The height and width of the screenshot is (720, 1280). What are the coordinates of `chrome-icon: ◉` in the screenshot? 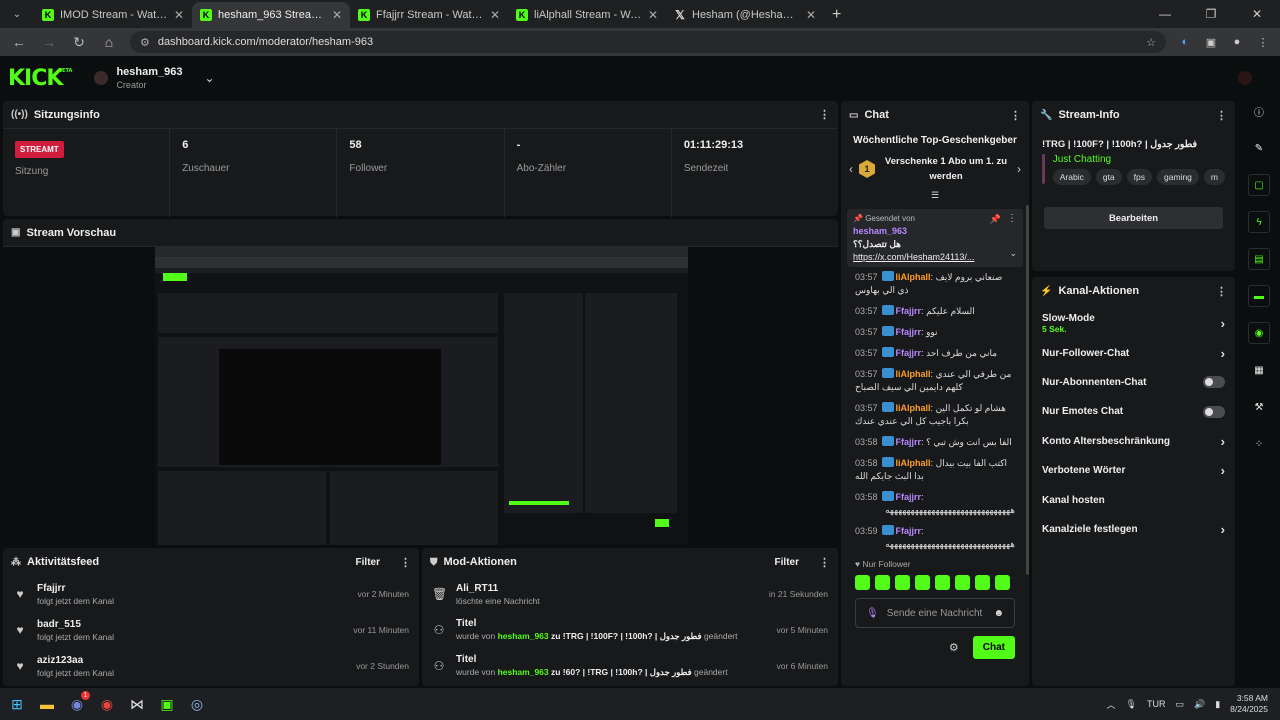 It's located at (107, 704).